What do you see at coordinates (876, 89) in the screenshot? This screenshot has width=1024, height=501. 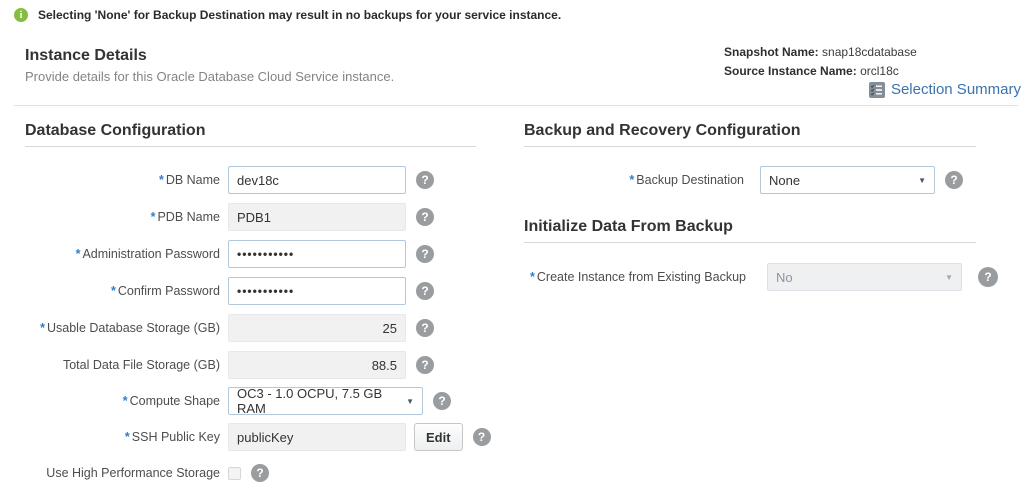 I see `selection-summary-icon` at bounding box center [876, 89].